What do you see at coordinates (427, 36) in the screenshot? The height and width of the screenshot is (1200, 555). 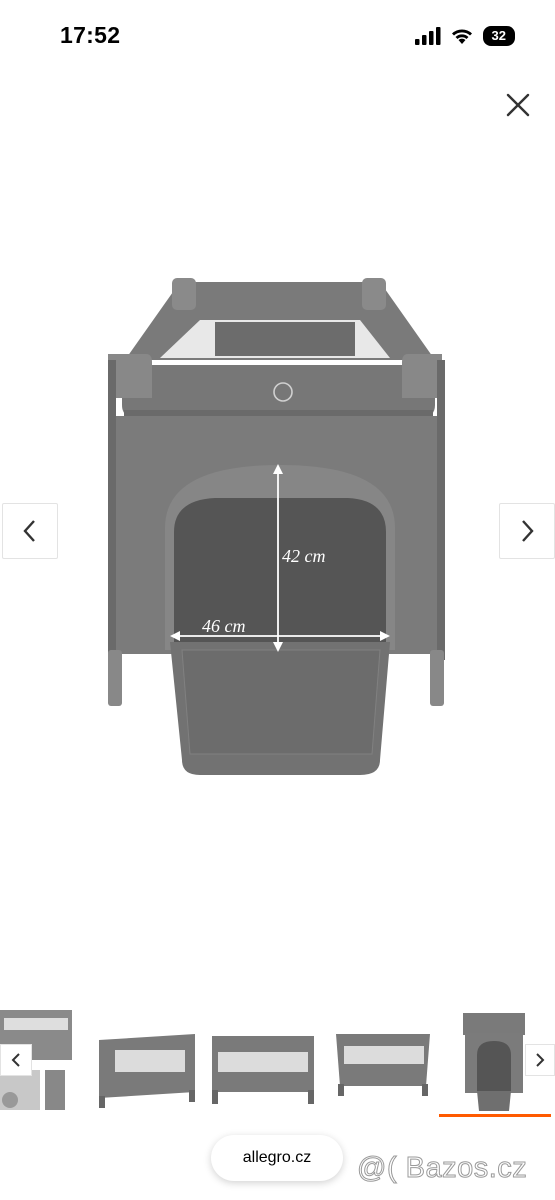 I see `signal-icon` at bounding box center [427, 36].